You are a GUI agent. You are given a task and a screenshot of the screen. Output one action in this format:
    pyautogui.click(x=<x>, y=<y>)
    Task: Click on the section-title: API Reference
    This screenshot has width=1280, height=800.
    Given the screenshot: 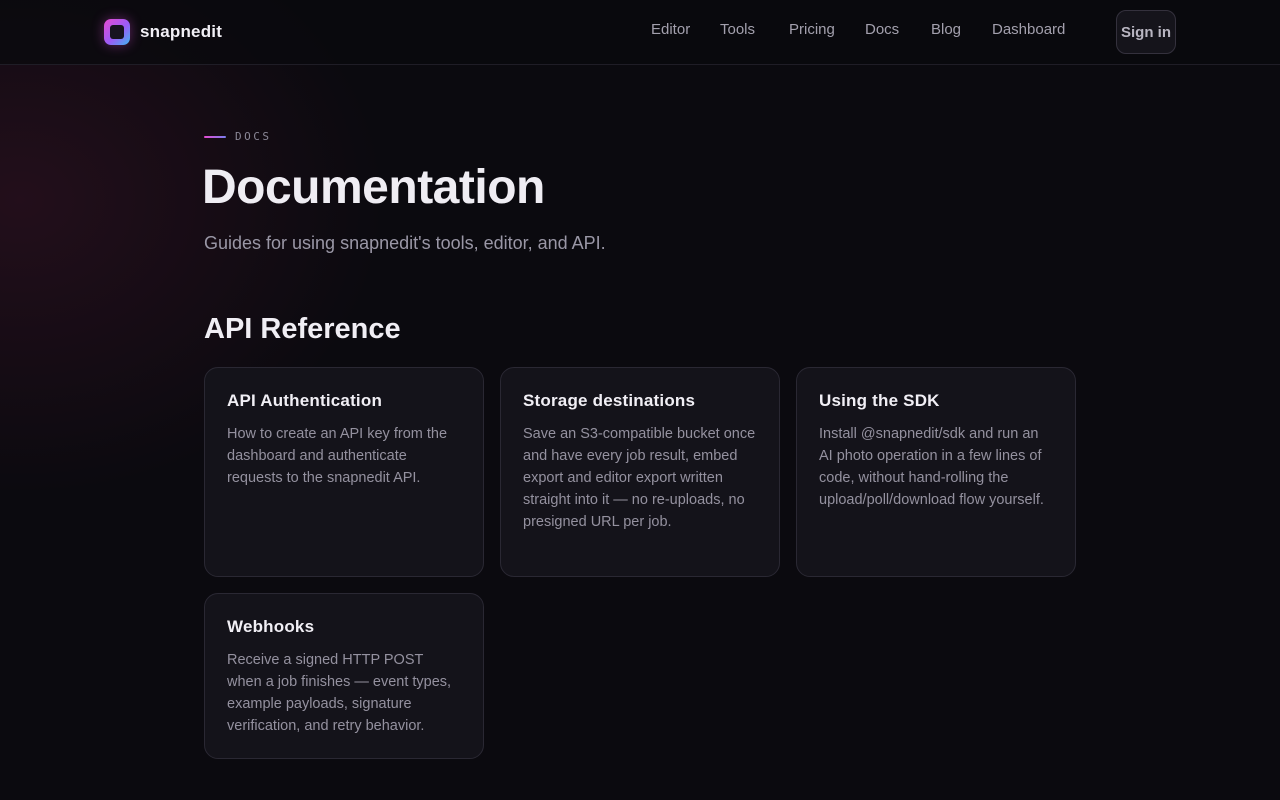 What is the action you would take?
    pyautogui.click(x=302, y=329)
    